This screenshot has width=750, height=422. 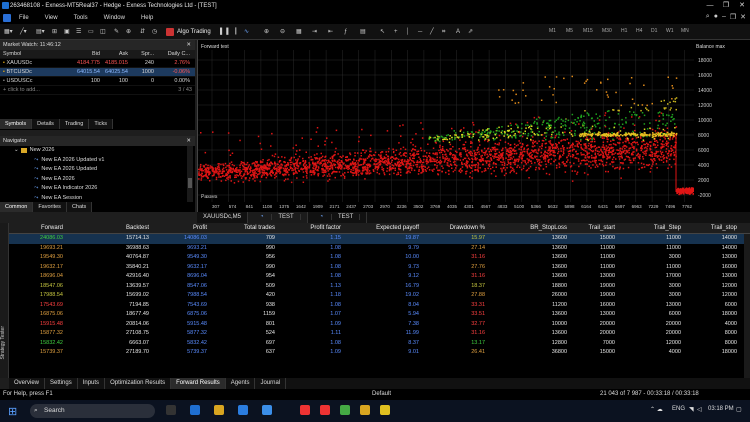 I want to click on tab-chart-test: ◔ TEST, so click(x=278, y=217).